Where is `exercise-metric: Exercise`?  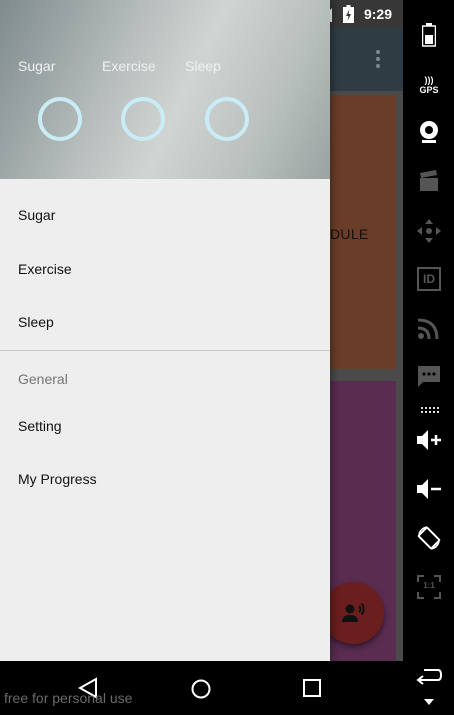
exercise-metric: Exercise is located at coordinates (144, 99).